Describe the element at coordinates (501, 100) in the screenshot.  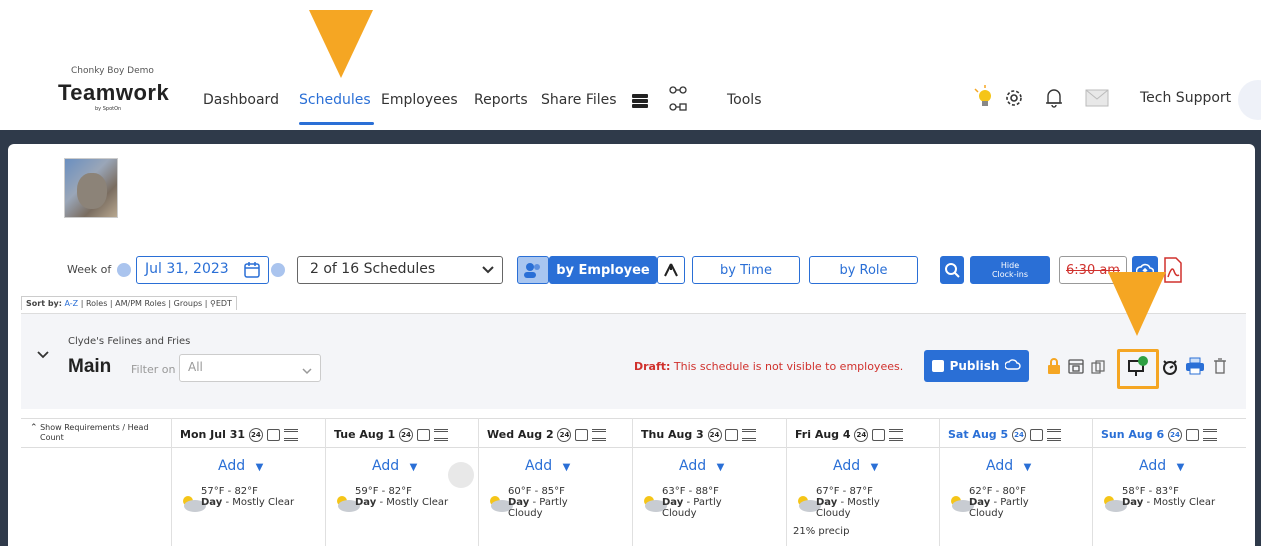
I see `nav-reports: Reports` at that location.